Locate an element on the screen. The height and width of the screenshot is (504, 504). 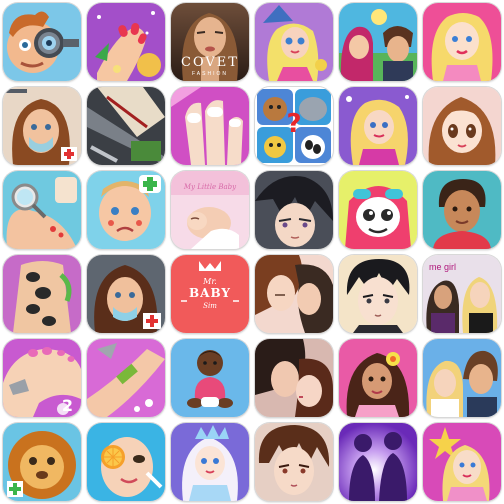
high-school-couple-app-icon-art is located at coordinates (462, 378).